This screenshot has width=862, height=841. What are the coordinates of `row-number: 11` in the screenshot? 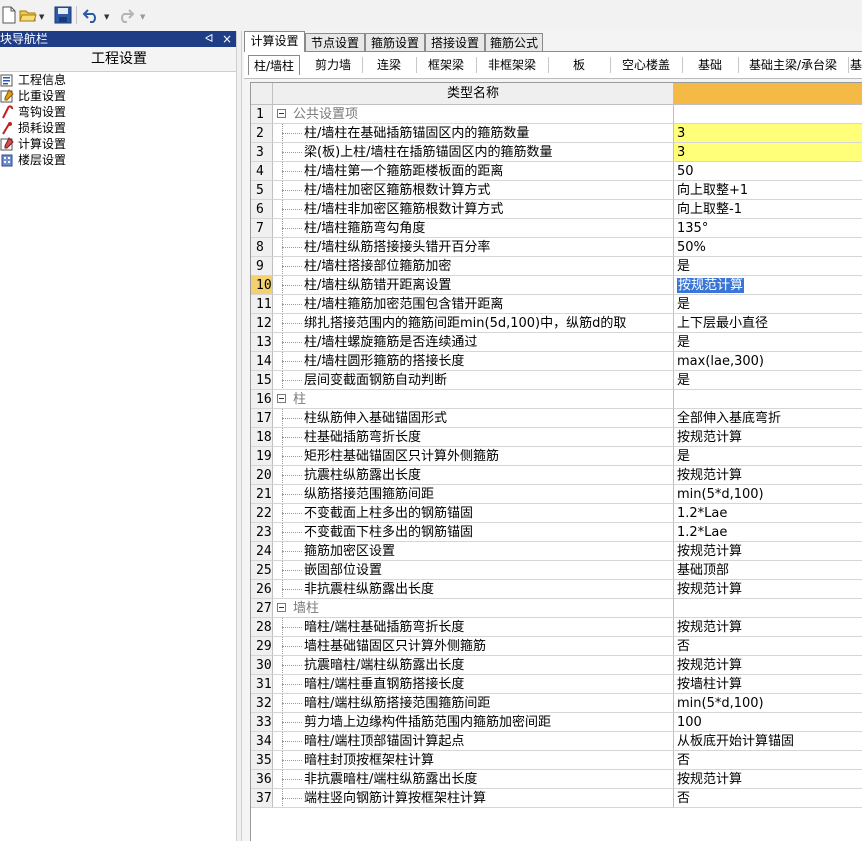 It's located at (262, 304).